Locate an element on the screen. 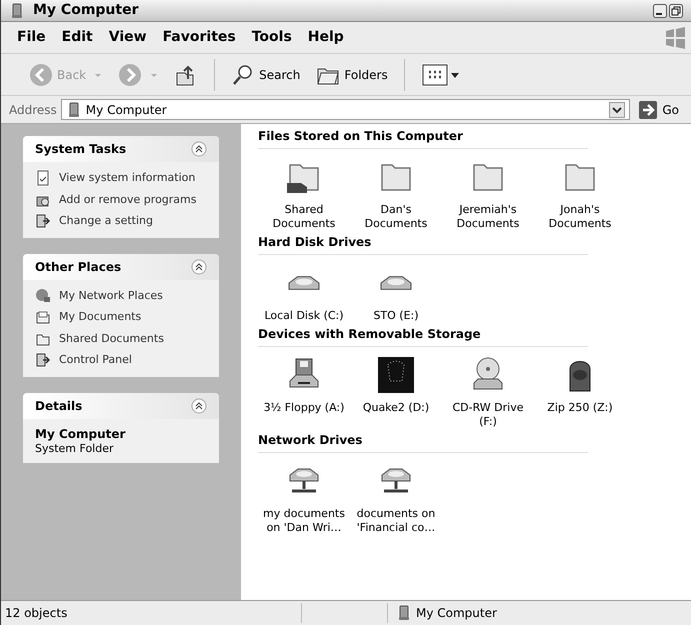 This screenshot has height=625, width=691. task-link: Control Panel is located at coordinates (95, 360).